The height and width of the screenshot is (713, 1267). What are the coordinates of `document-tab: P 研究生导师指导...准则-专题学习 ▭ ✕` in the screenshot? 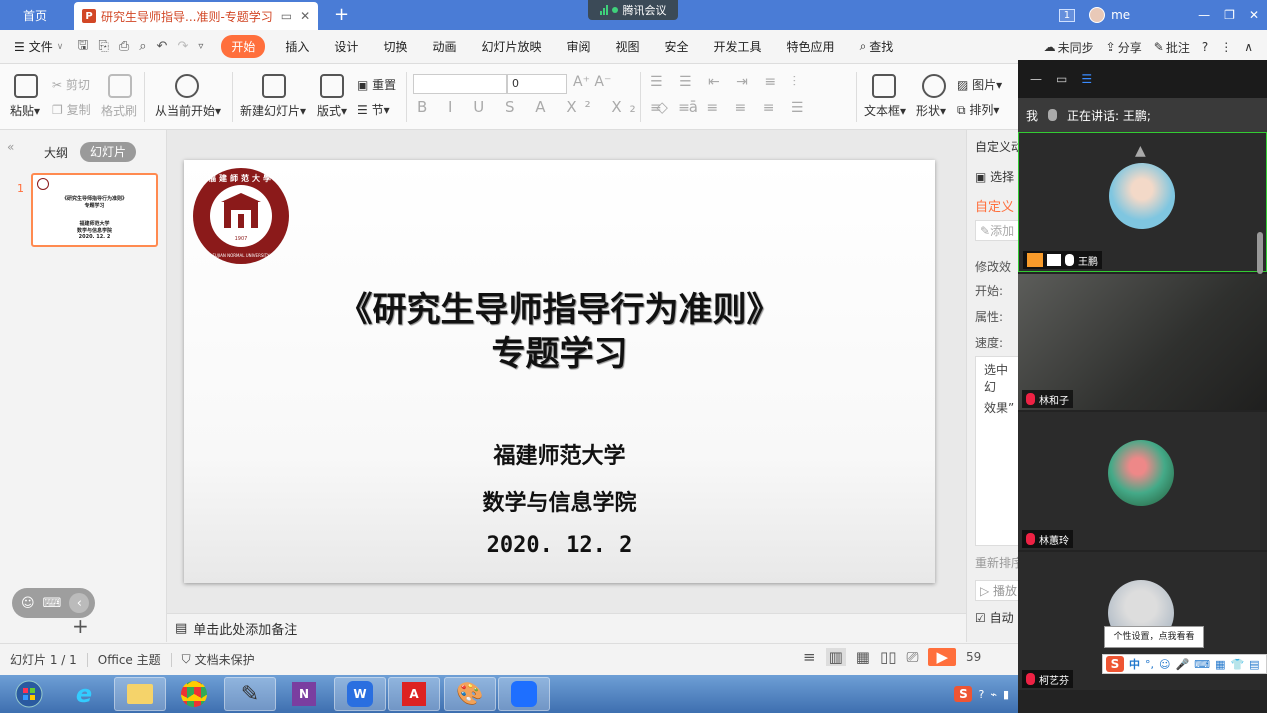 It's located at (196, 16).